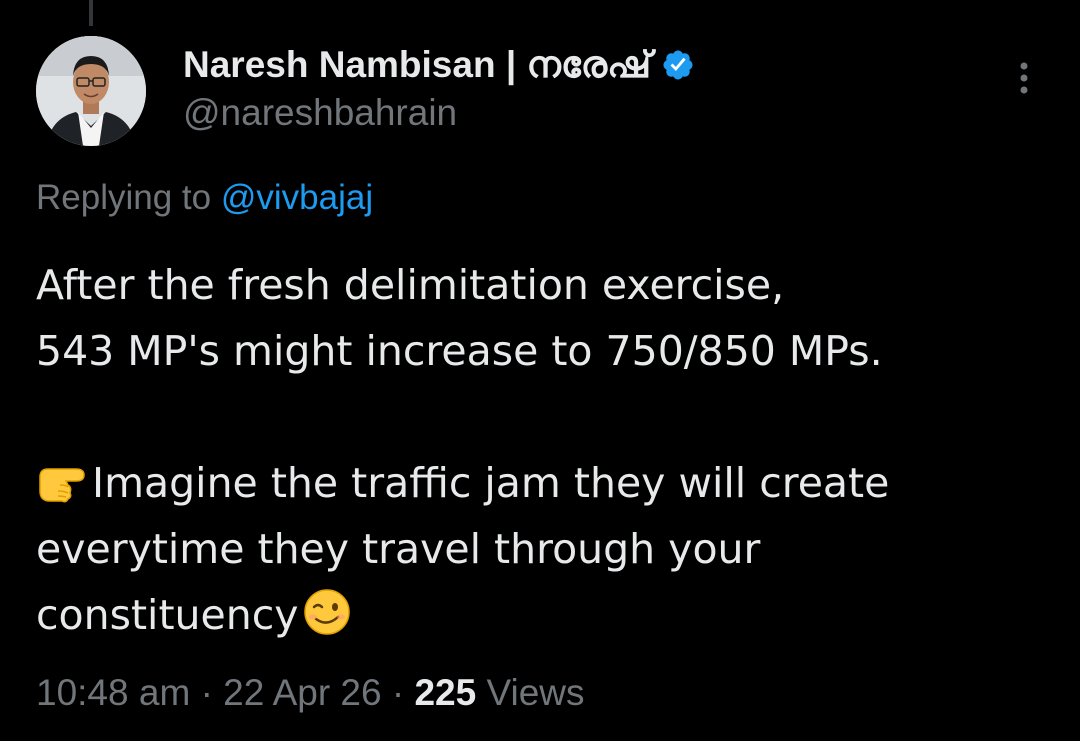  I want to click on tweet-text-line: everytime they travel through your, so click(398, 549).